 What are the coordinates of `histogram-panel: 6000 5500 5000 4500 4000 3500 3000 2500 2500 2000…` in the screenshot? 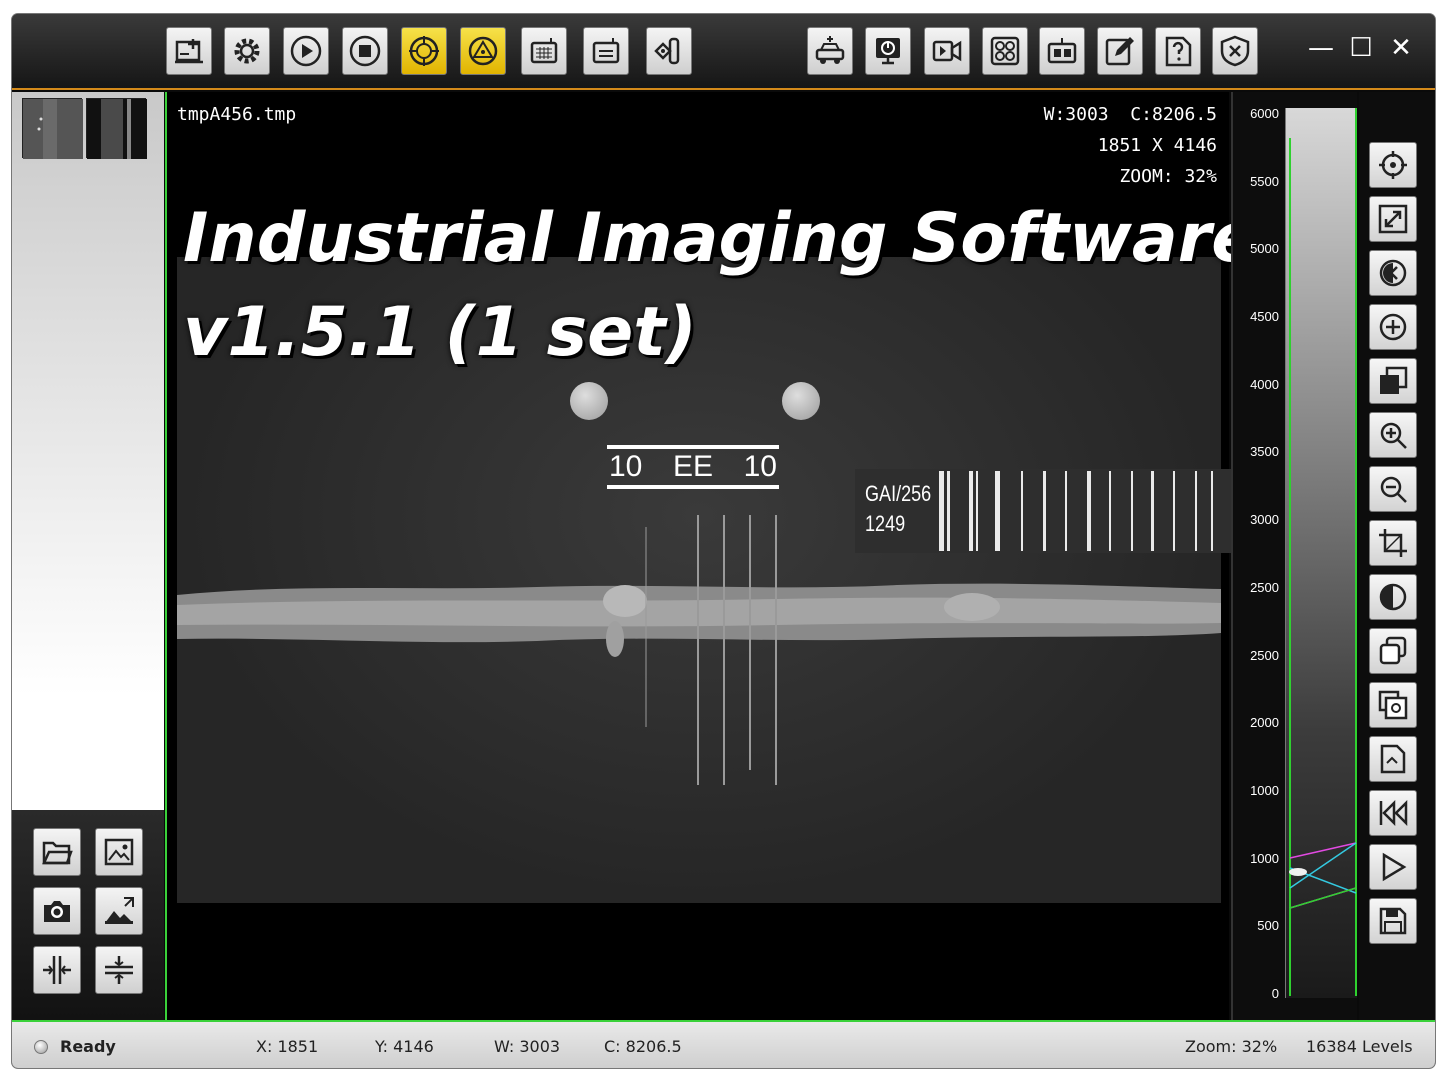 It's located at (1294, 556).